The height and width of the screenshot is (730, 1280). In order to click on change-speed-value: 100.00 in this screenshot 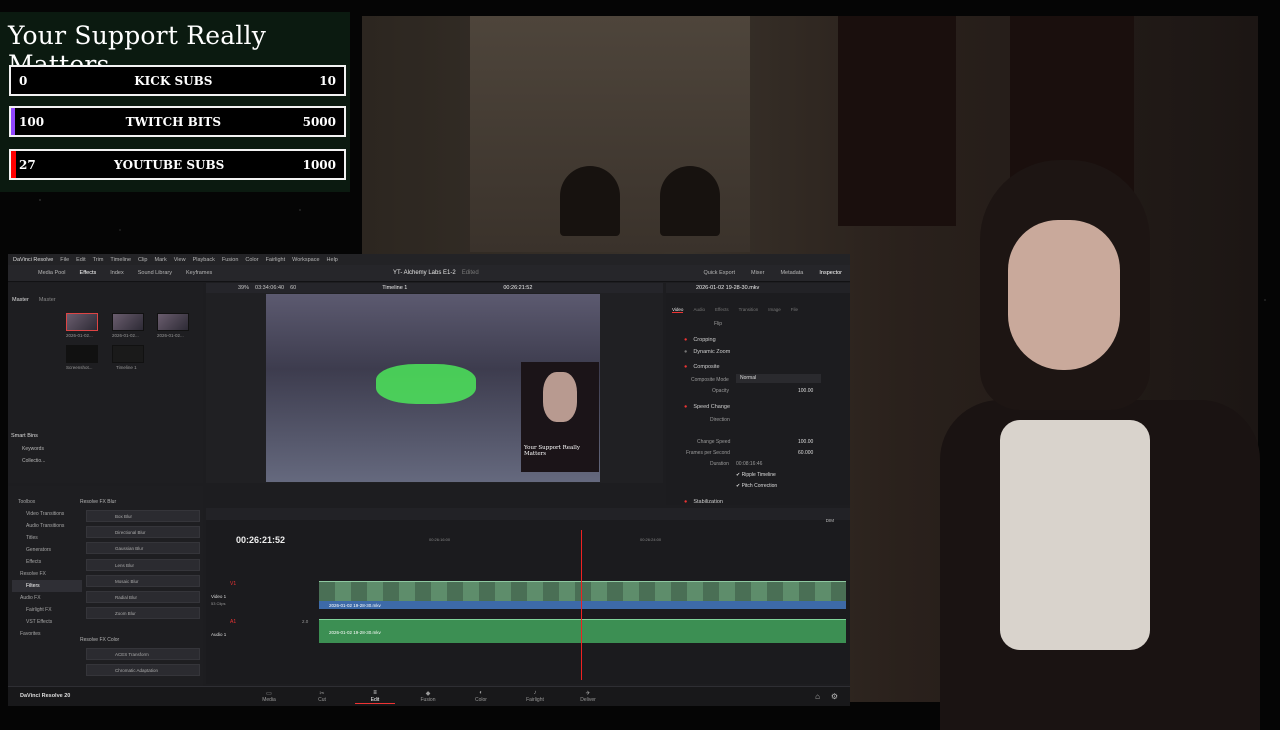, I will do `click(805, 442)`.